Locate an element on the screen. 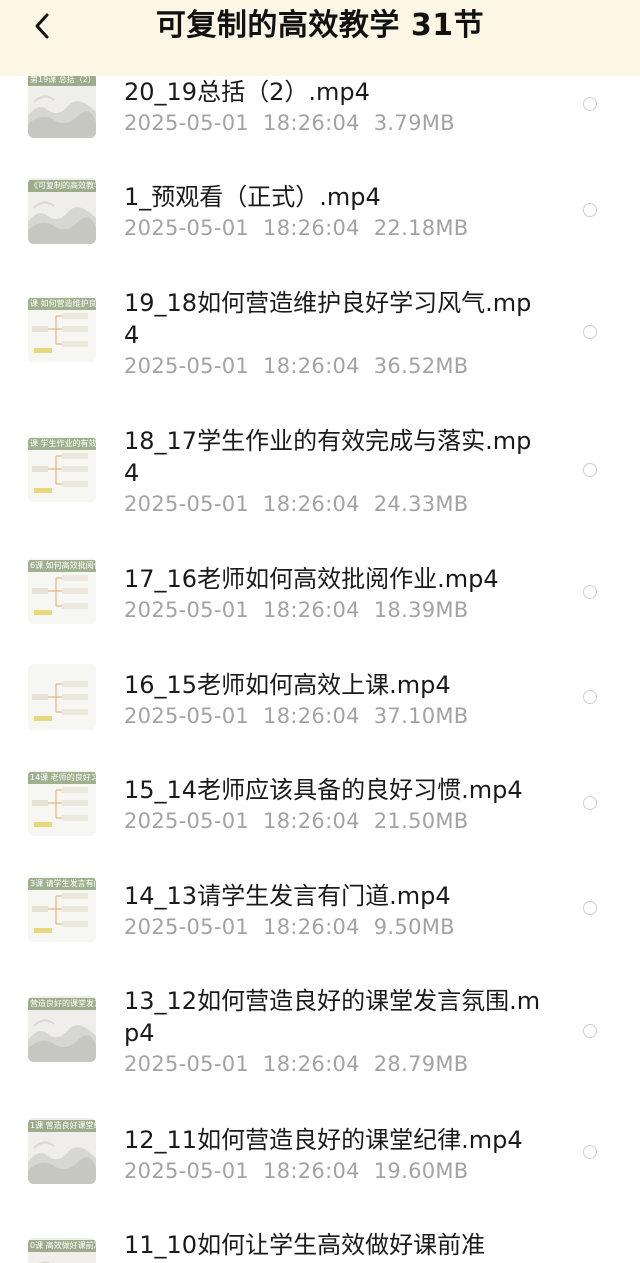 The height and width of the screenshot is (1263, 640). video-thumbnail is located at coordinates (62, 697).